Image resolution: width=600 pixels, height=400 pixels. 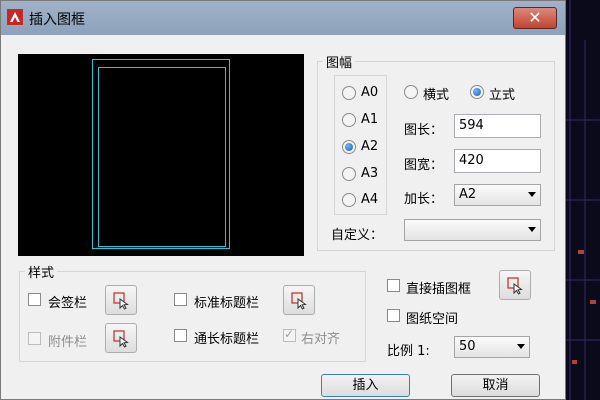 I want to click on paper-space-label: 图纸空间, so click(x=432, y=319).